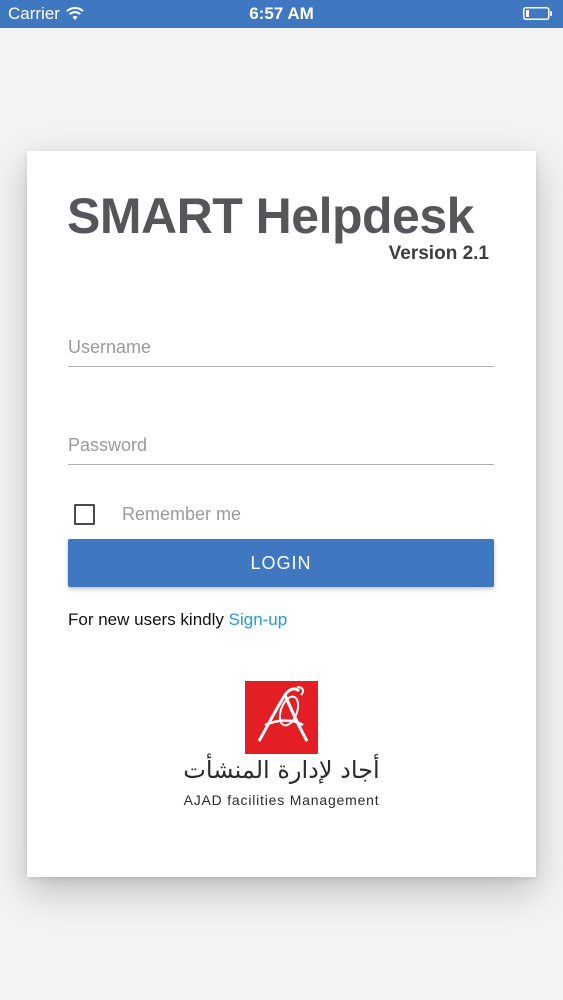  I want to click on signup-link: Sign-up, so click(258, 619).